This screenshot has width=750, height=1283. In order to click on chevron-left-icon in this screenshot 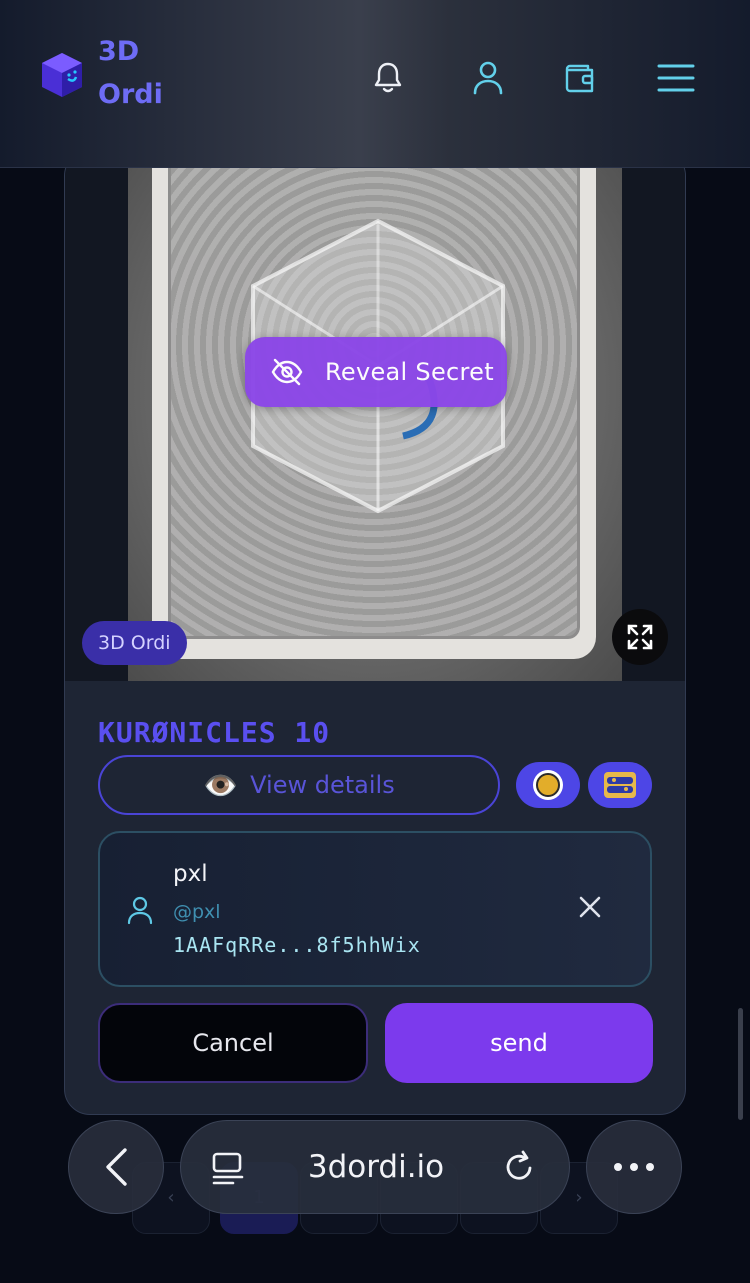, I will do `click(116, 1167)`.